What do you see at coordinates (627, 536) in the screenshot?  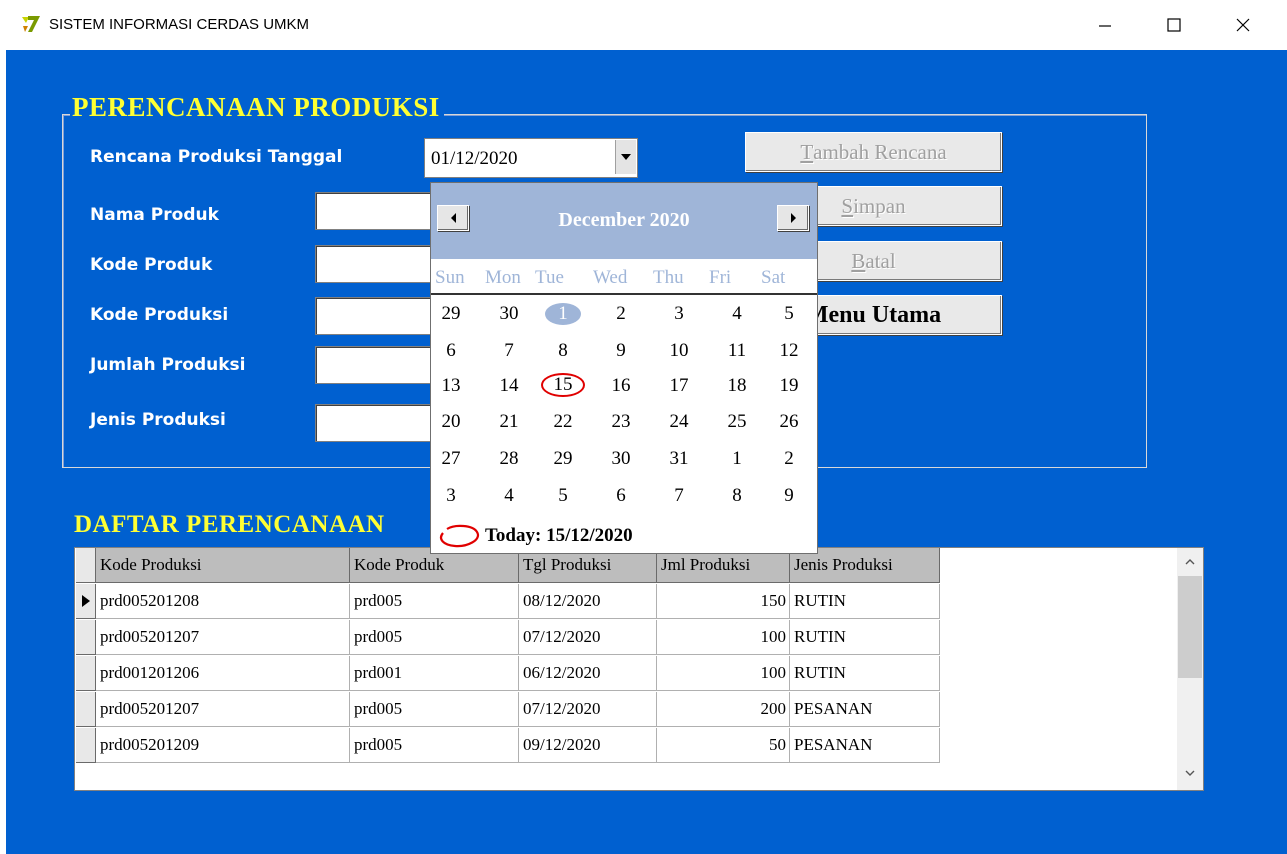 I see `today-link: Today: 15/12/2020` at bounding box center [627, 536].